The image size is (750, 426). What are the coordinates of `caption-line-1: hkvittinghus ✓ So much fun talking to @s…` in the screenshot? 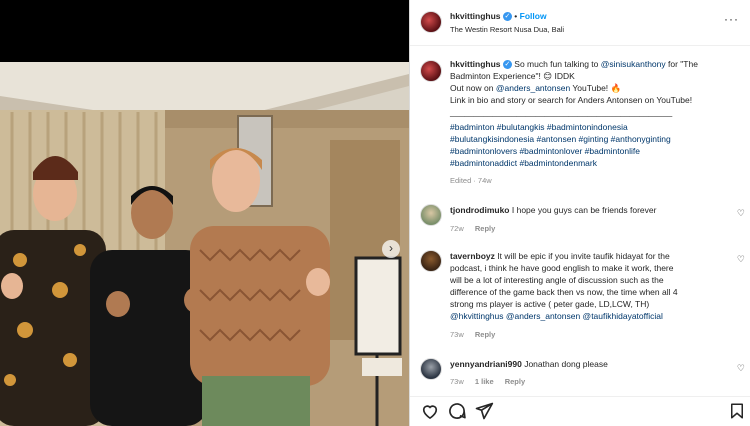 It's located at (574, 65).